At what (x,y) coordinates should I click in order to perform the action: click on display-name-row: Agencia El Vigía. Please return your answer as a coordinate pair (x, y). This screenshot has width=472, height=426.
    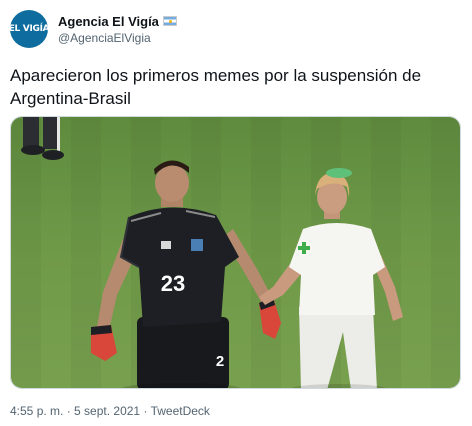
    Looking at the image, I should click on (117, 21).